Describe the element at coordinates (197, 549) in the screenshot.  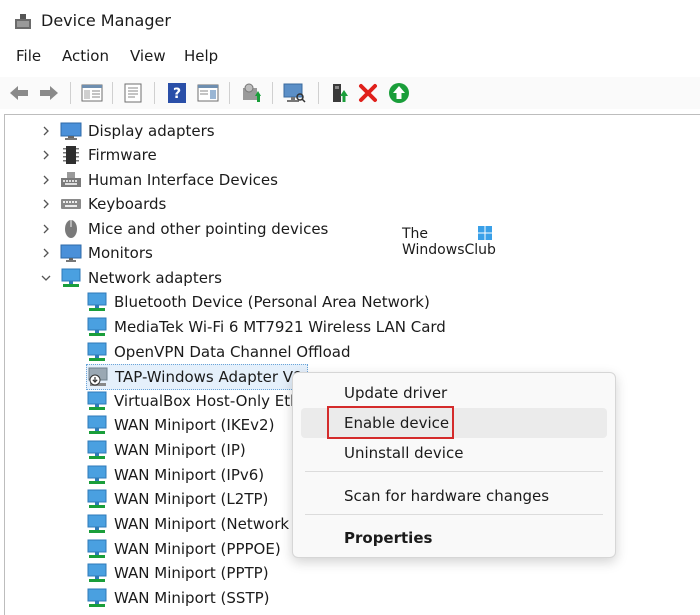
I see `tree-device-label: WAN Miniport (PPPOE)` at that location.